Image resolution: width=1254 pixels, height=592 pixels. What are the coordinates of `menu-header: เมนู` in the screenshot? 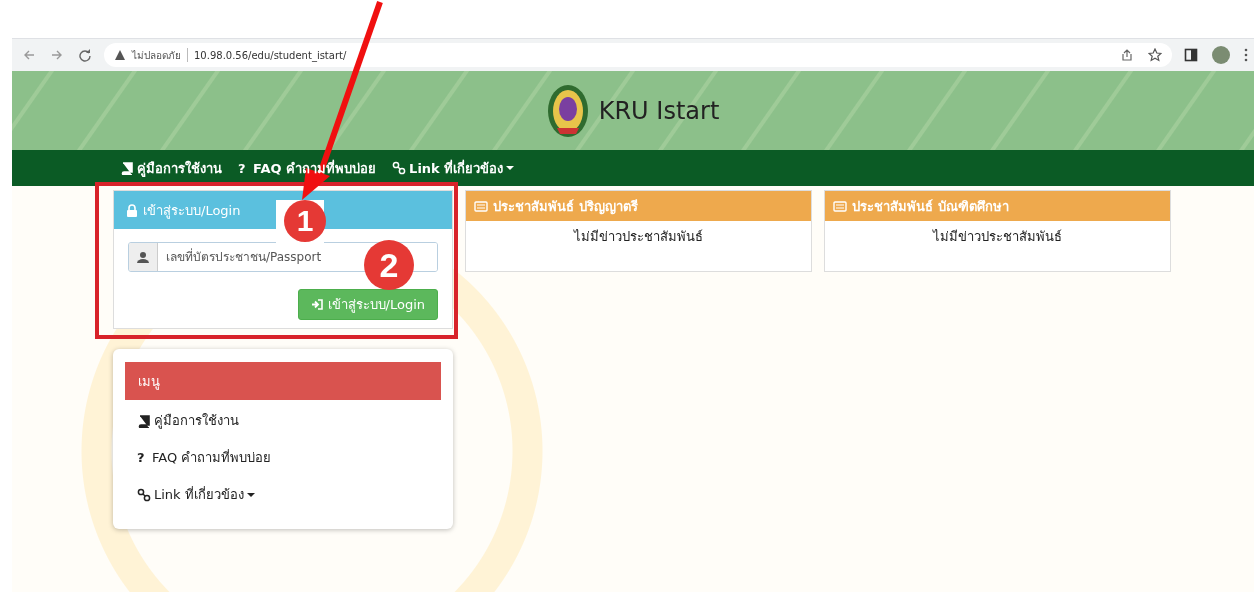 It's located at (283, 381).